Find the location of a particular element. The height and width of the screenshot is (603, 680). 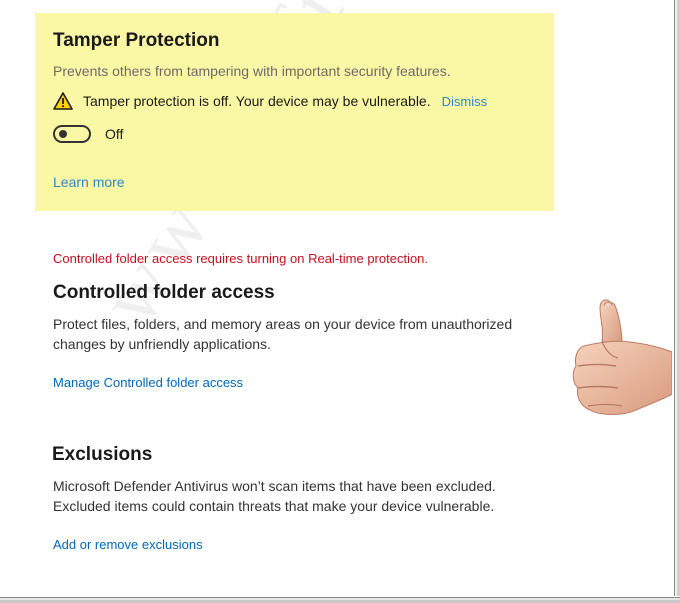

learn-more-link: Learn more is located at coordinates (89, 182).